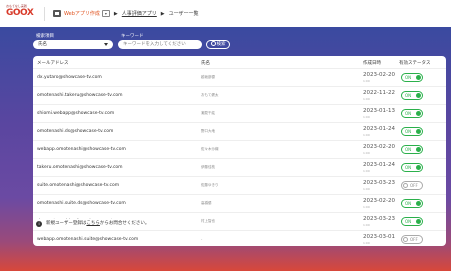 This screenshot has width=451, height=271. Describe the element at coordinates (213, 43) in the screenshot. I see `search-icon` at that location.